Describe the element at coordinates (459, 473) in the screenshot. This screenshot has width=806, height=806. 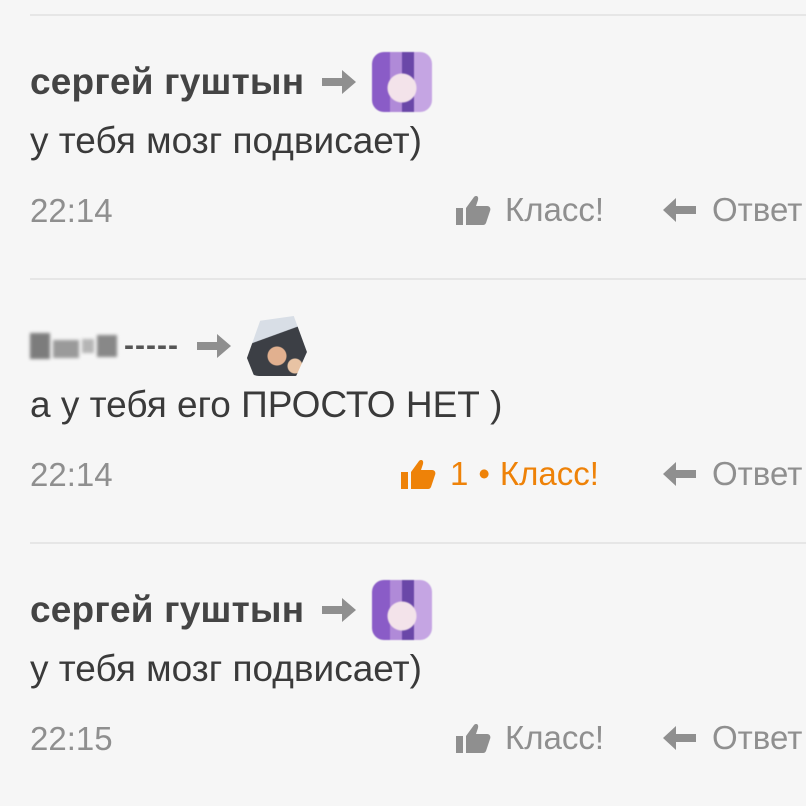
I see `like-count: 1` at that location.